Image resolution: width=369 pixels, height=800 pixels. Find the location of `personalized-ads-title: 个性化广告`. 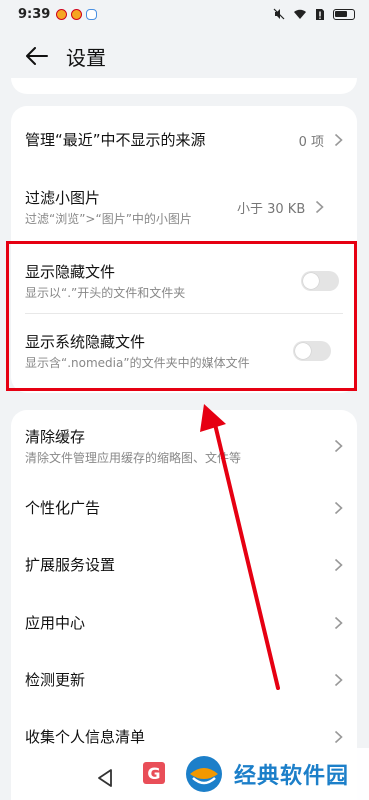

personalized-ads-title: 个性化广告 is located at coordinates (63, 508).